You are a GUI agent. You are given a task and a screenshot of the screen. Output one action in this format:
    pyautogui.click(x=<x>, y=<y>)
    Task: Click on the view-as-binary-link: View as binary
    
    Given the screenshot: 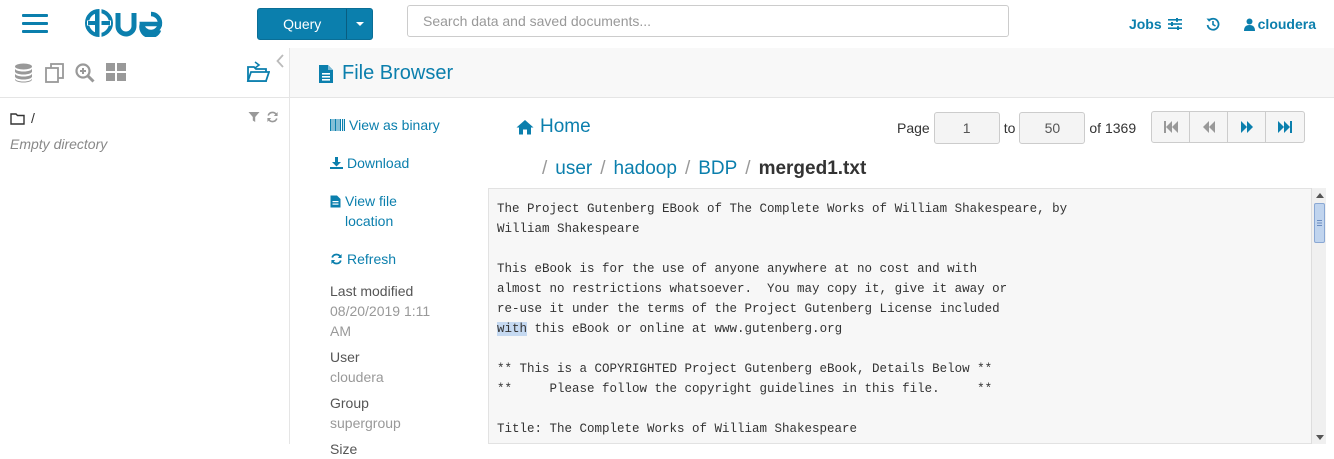 What is the action you would take?
    pyautogui.click(x=400, y=125)
    